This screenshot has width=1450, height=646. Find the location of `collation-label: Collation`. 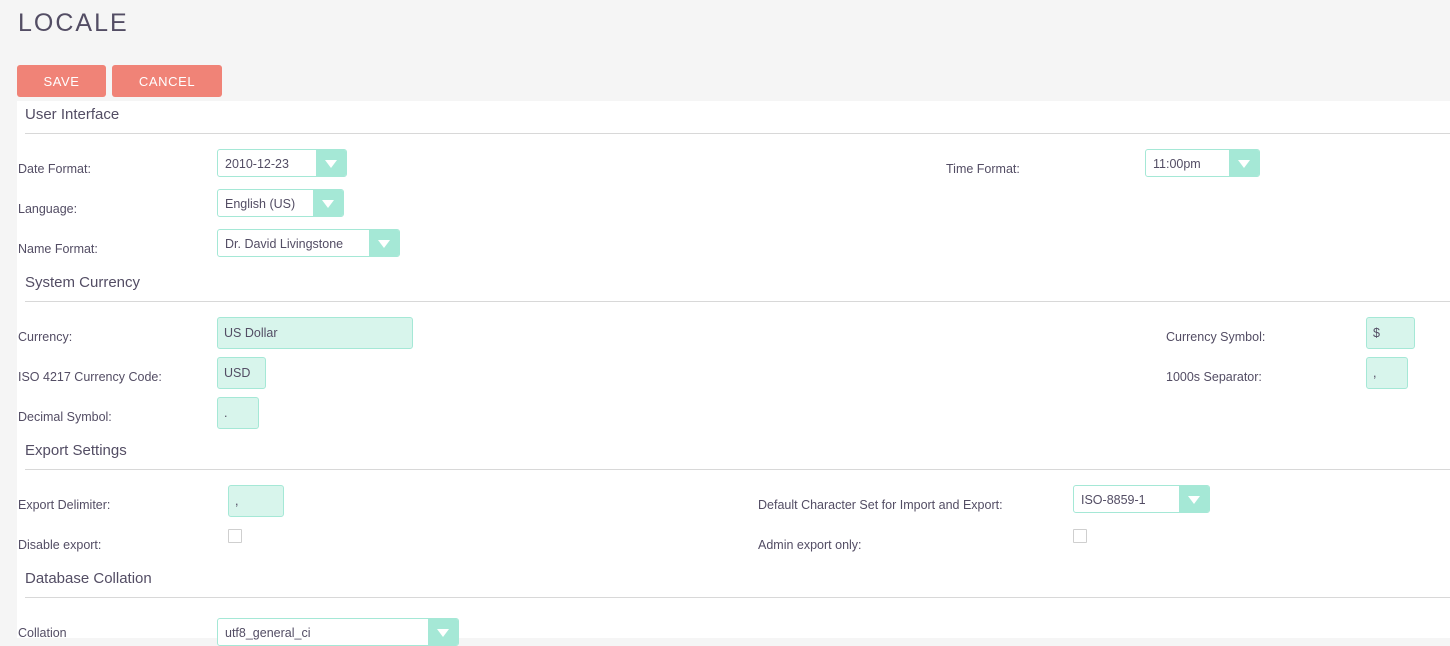

collation-label: Collation is located at coordinates (42, 633).